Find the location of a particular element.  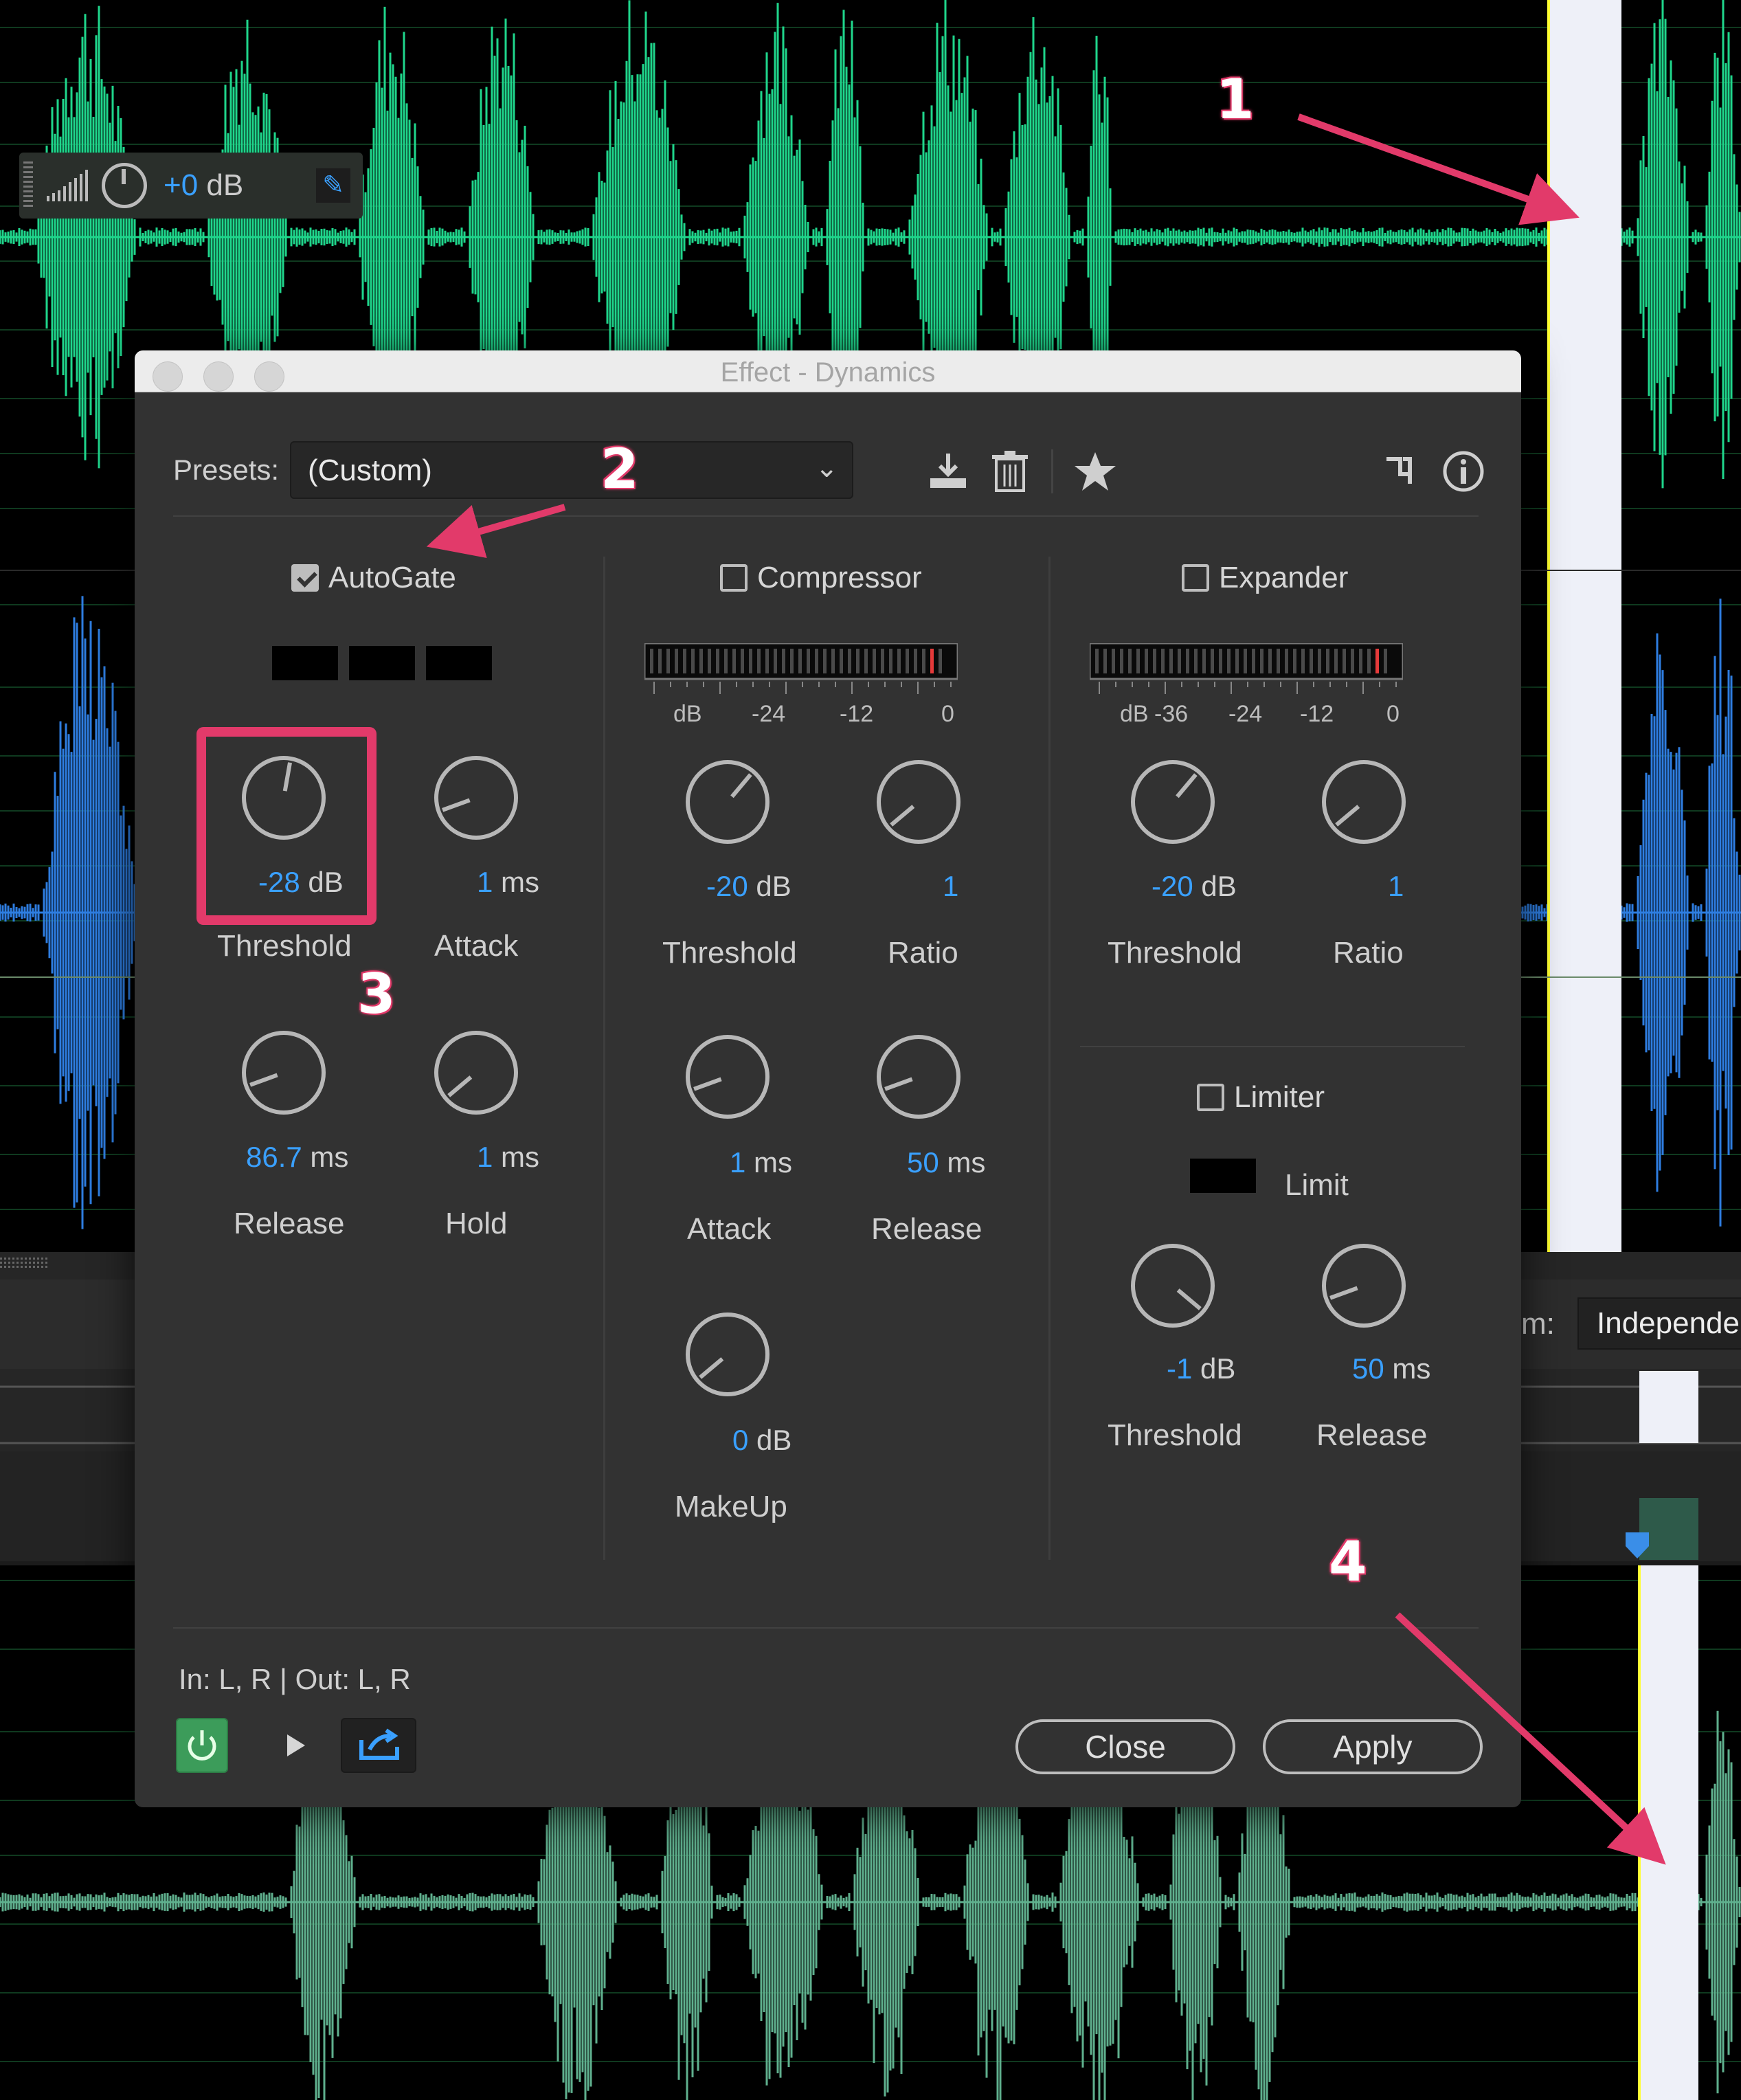

expander-toggle: Expander is located at coordinates (1265, 578).